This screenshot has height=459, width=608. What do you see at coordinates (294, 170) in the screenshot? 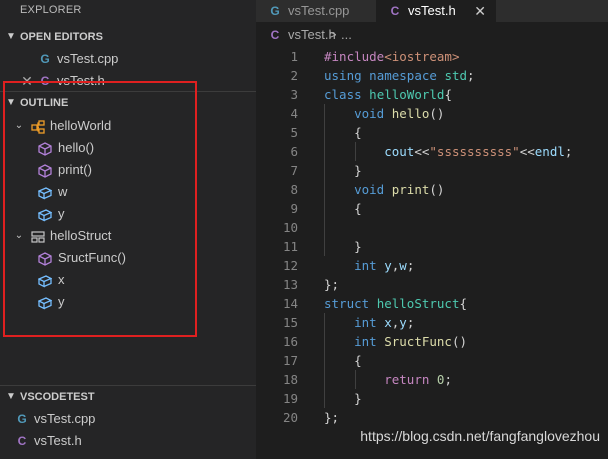
I see `line-number: 7` at bounding box center [294, 170].